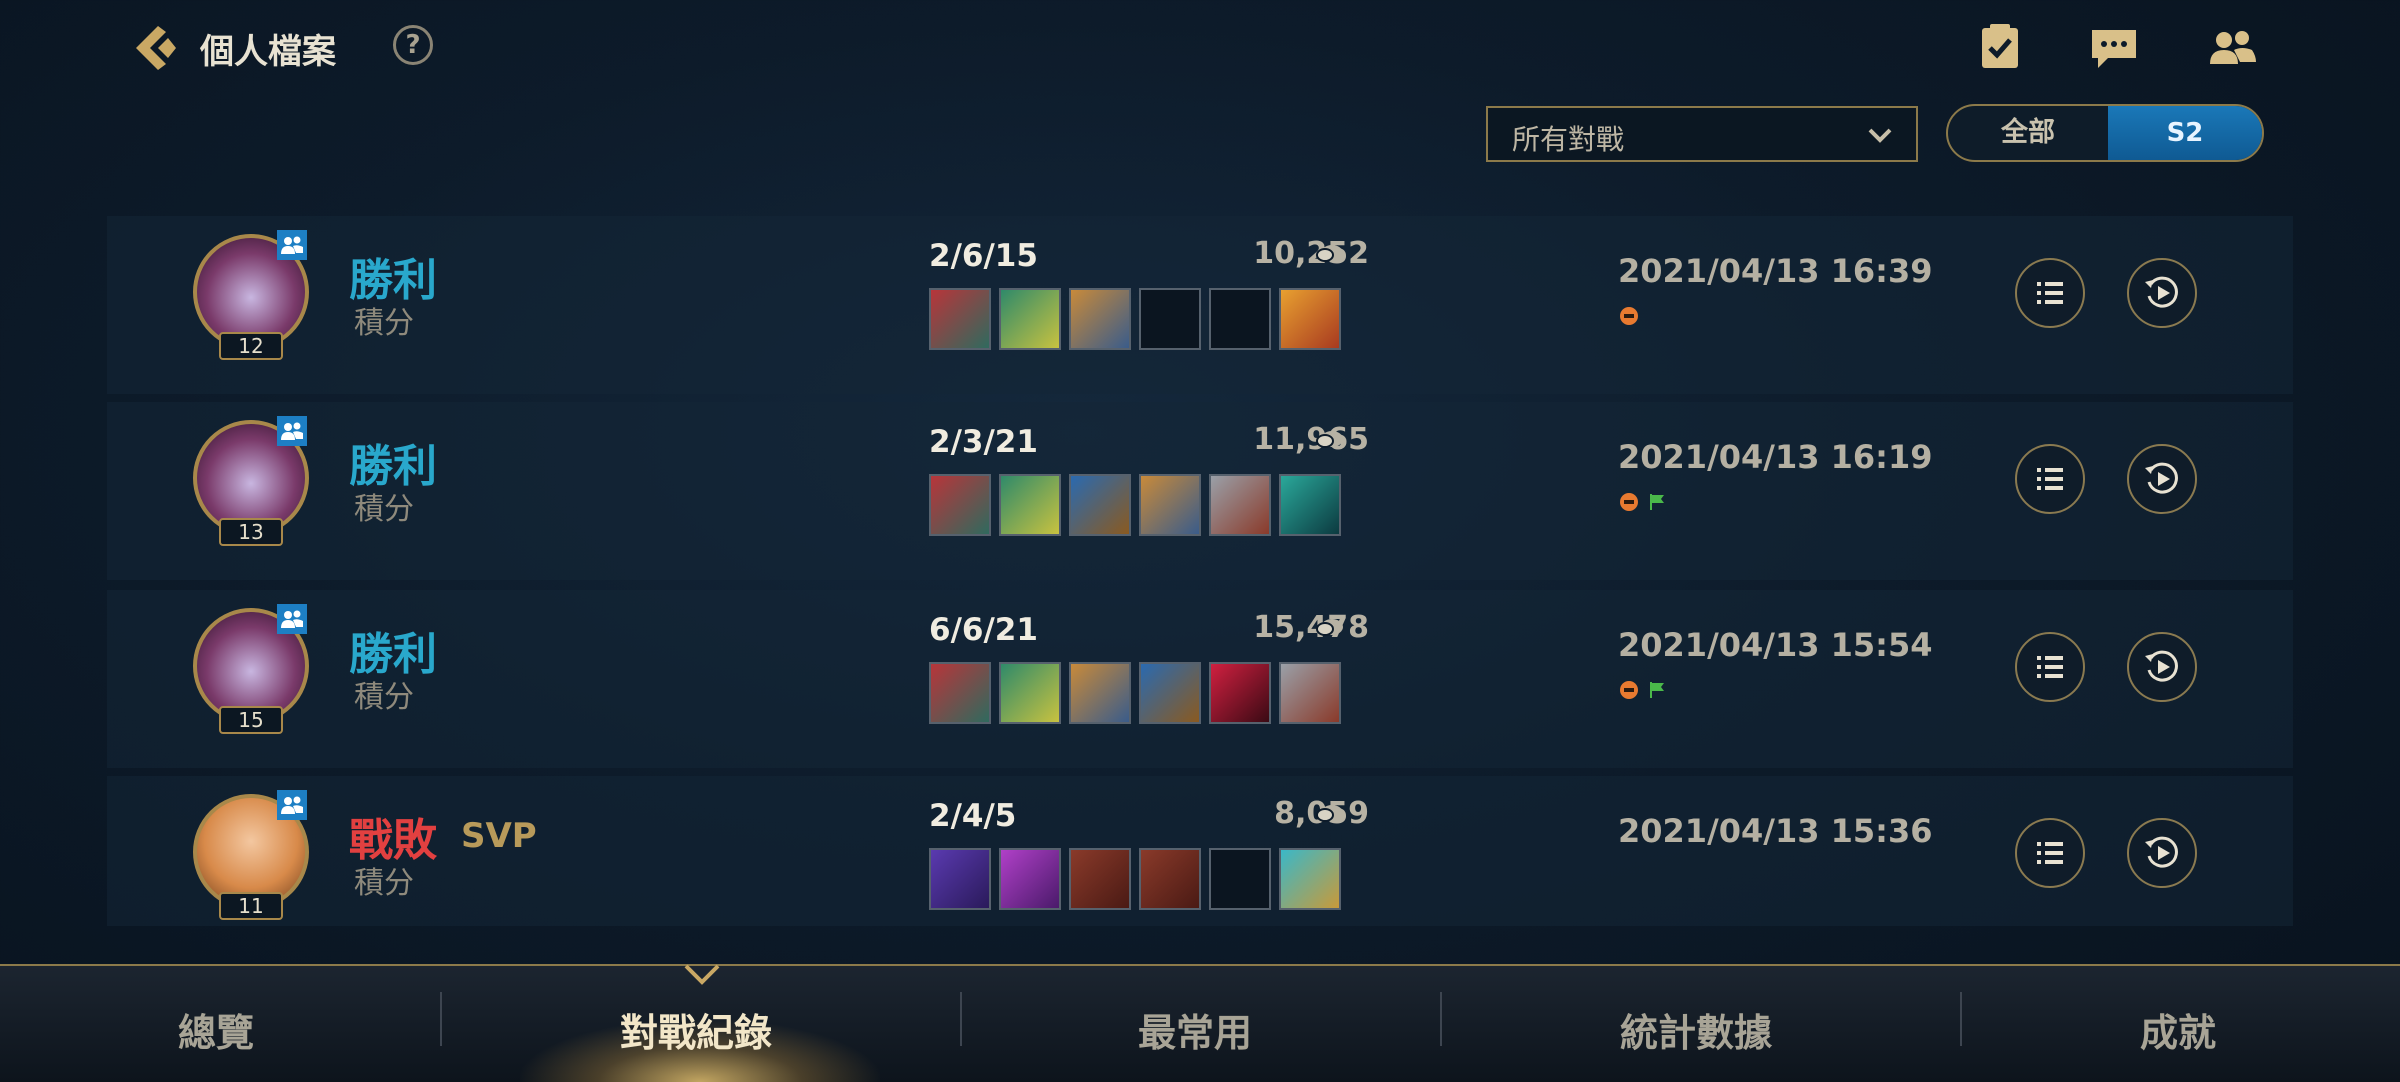 The height and width of the screenshot is (1082, 2400). I want to click on back-button, so click(158, 48).